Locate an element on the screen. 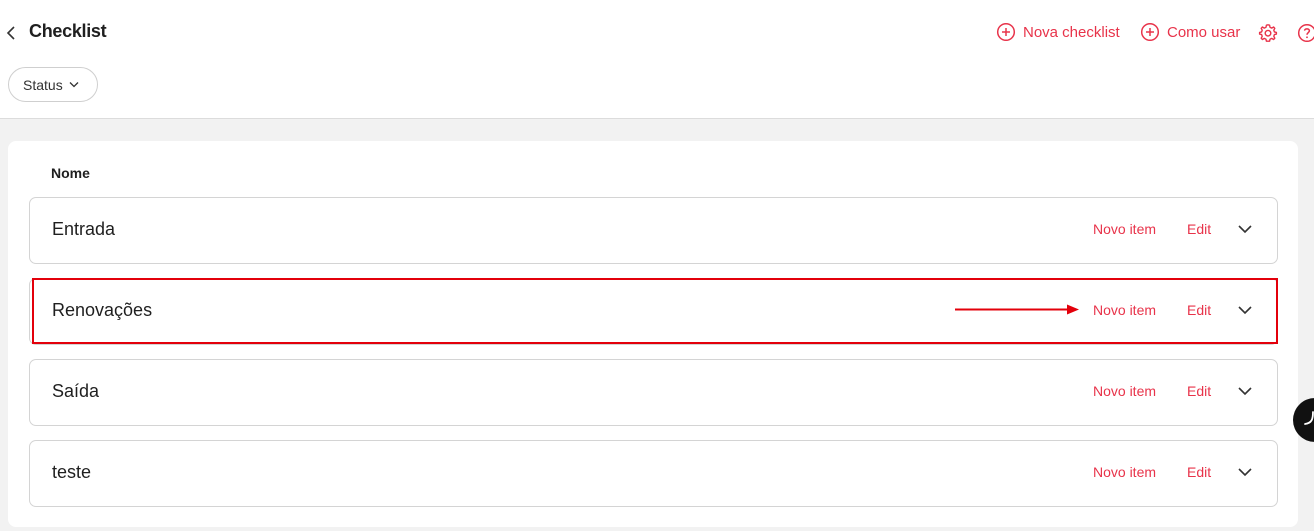  gear-icon is located at coordinates (1268, 33).